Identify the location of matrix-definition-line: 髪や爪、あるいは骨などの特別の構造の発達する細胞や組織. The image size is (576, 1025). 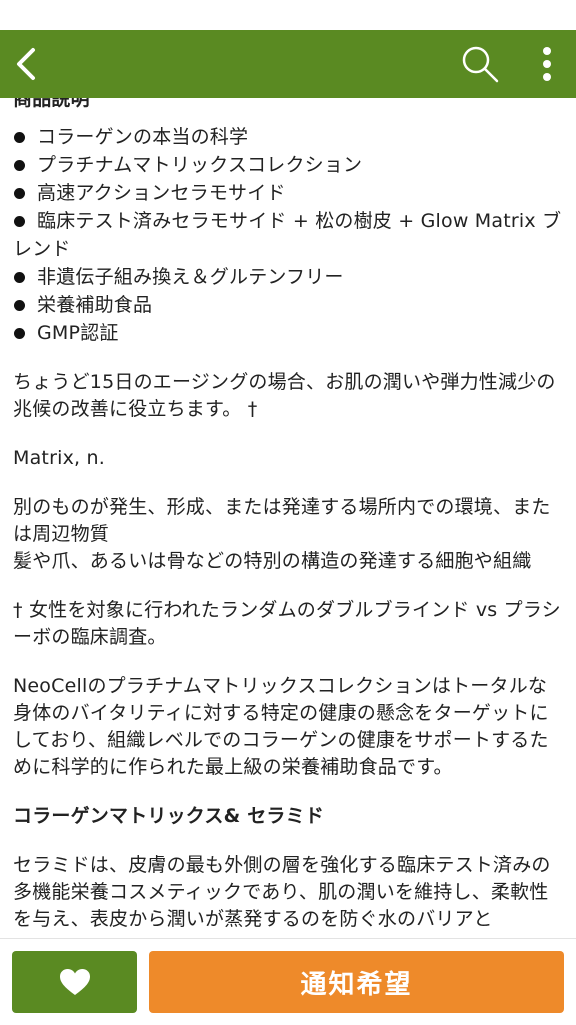
(272, 561).